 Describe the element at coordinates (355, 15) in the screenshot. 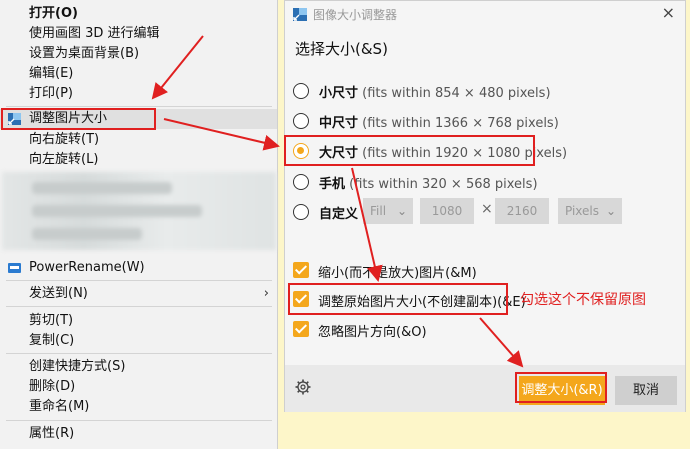

I see `window-title: 图像大小调整器` at that location.